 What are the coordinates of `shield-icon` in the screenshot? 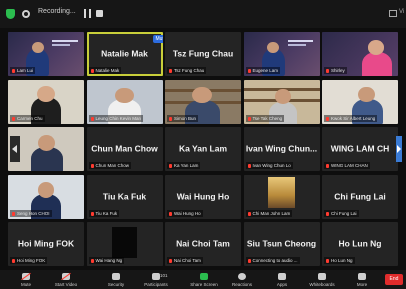 It's located at (116, 276).